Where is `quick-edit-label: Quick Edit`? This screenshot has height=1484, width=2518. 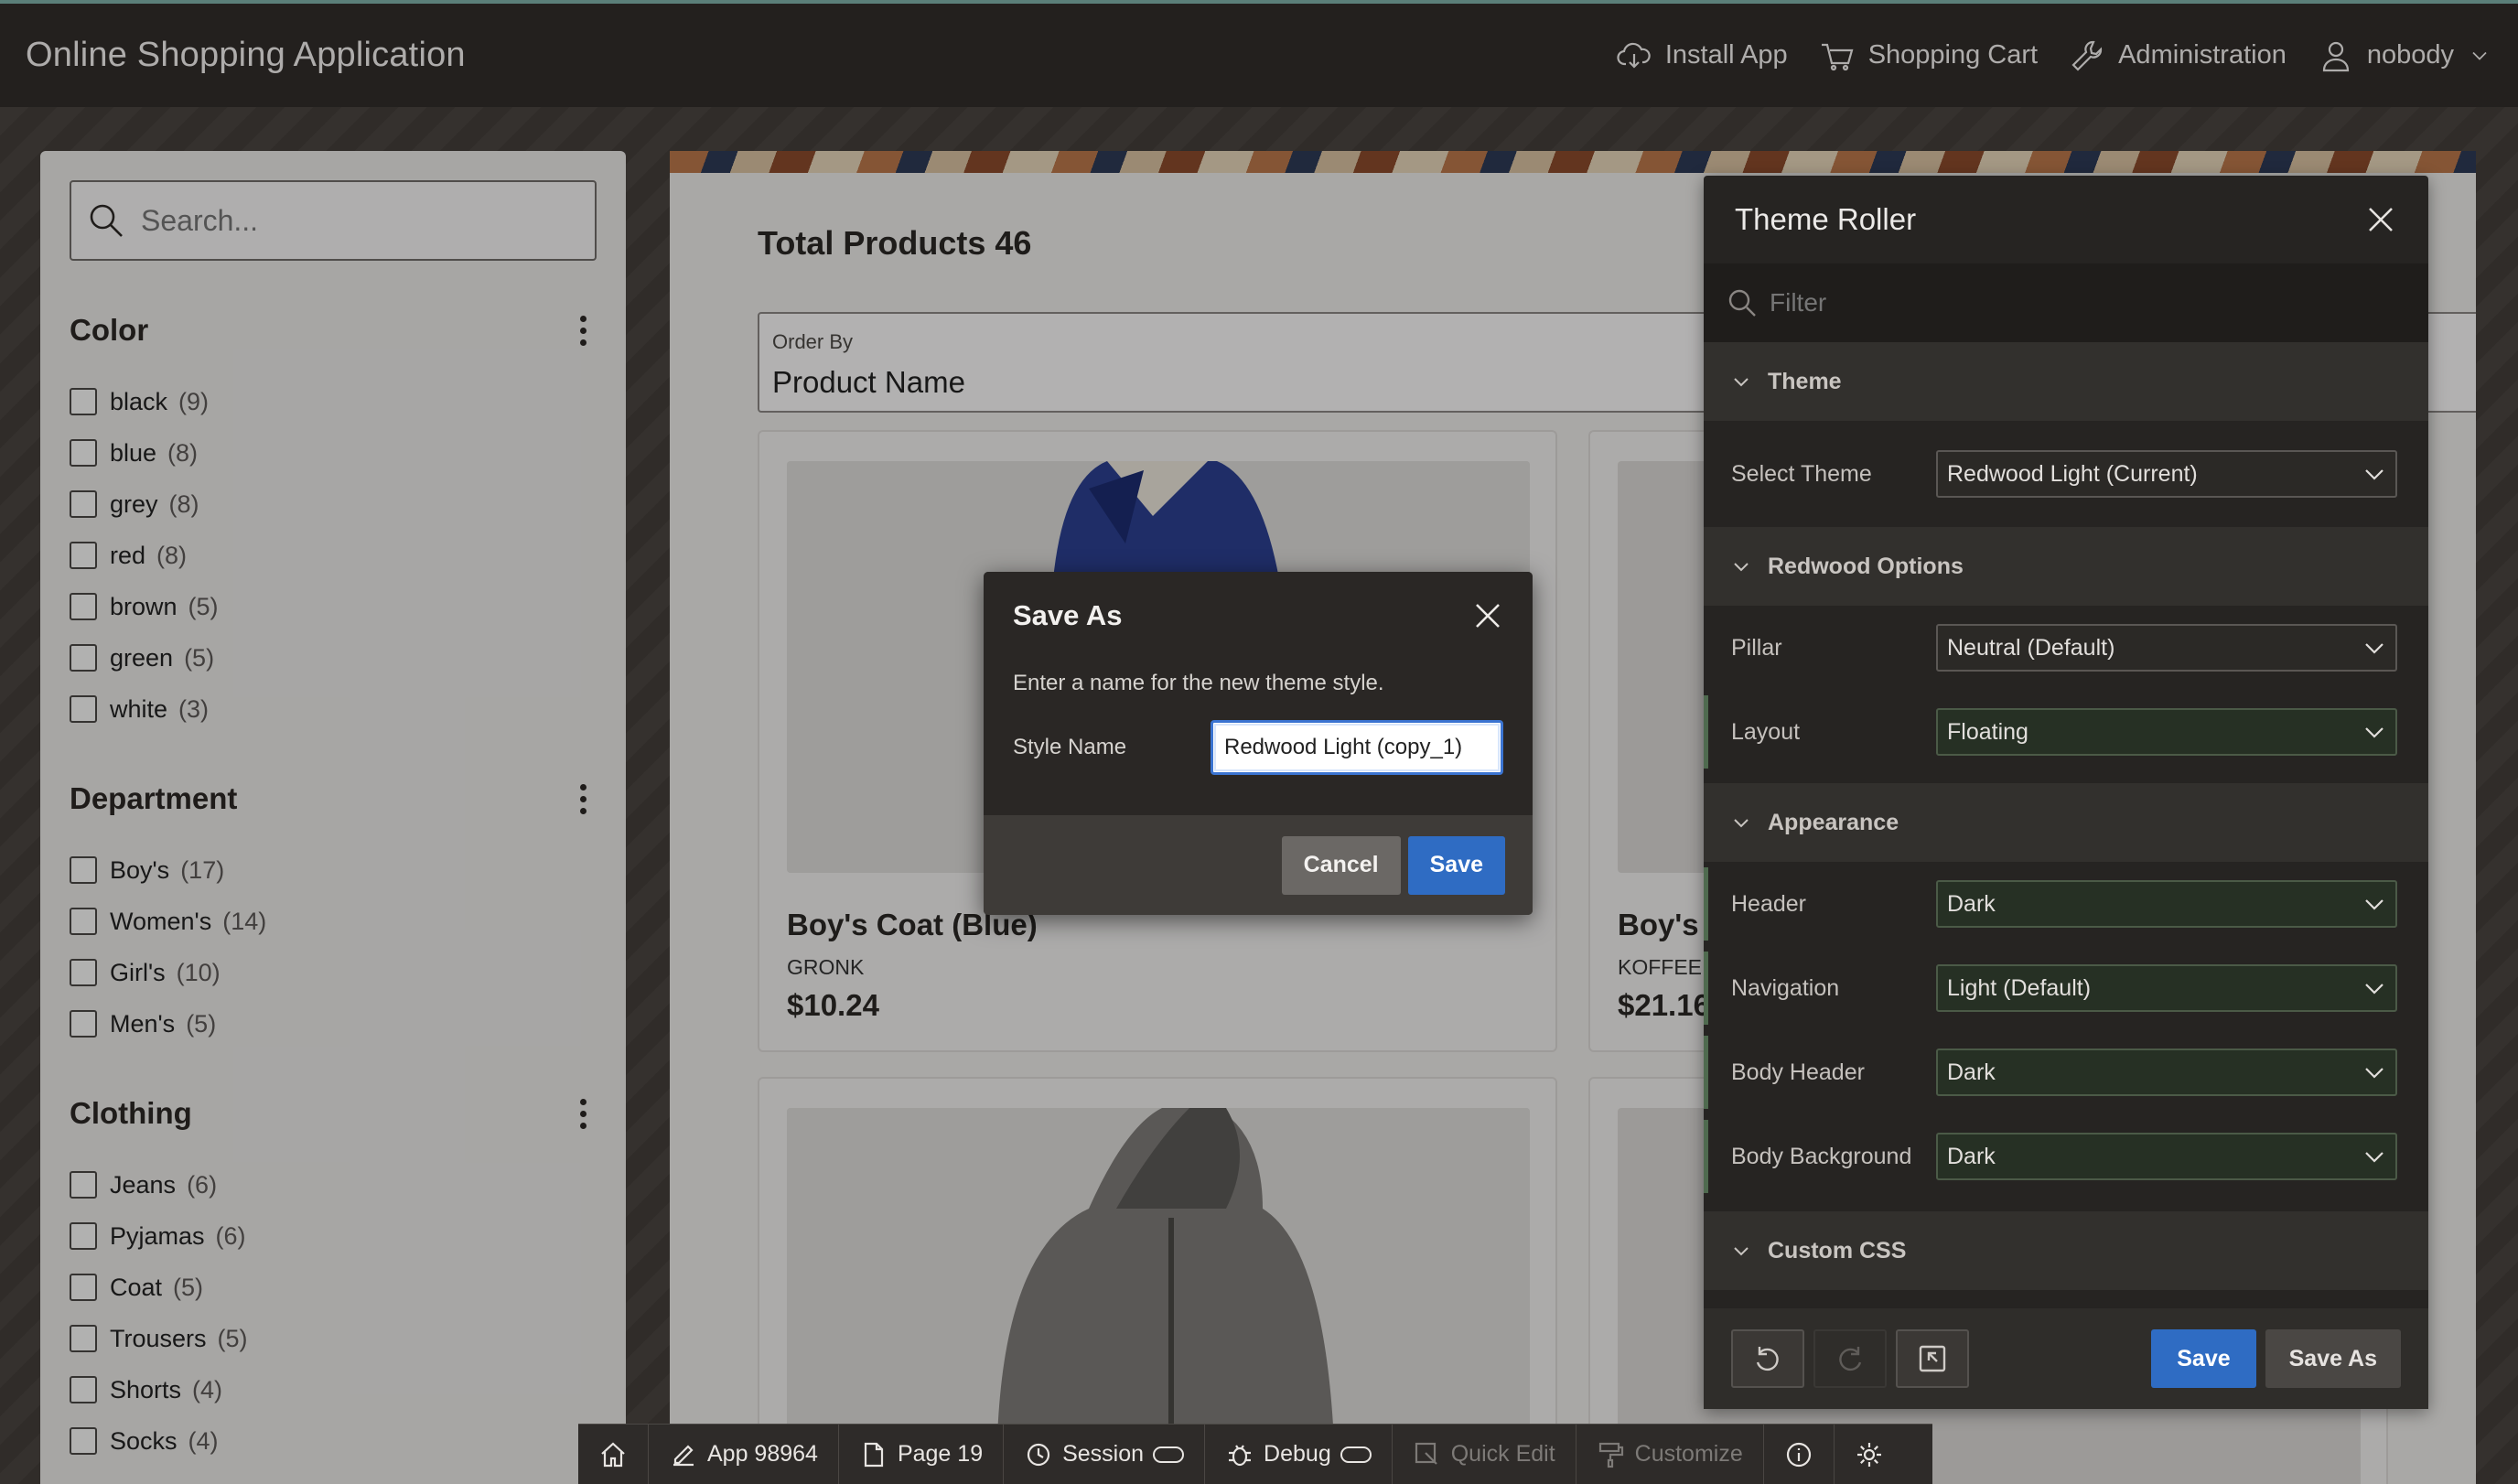
quick-edit-label: Quick Edit is located at coordinates (1502, 1454).